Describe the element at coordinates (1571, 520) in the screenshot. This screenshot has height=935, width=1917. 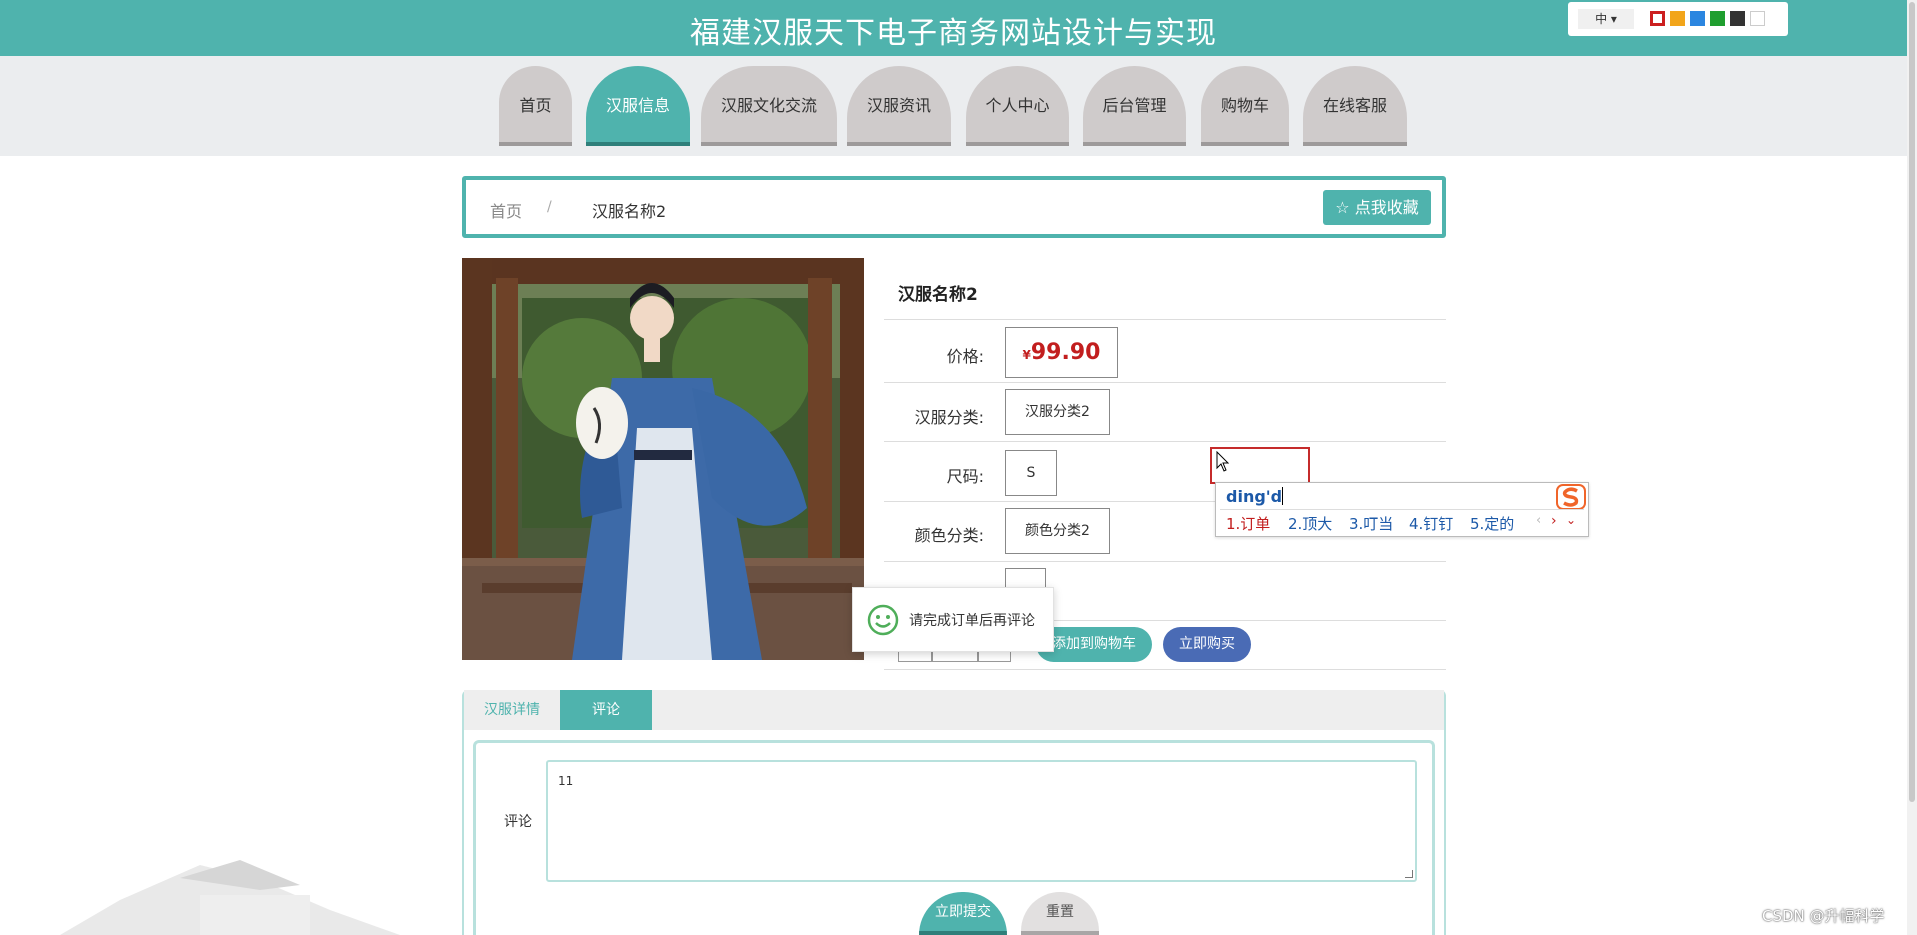
I see `ime-expand-icon: ⌄` at that location.